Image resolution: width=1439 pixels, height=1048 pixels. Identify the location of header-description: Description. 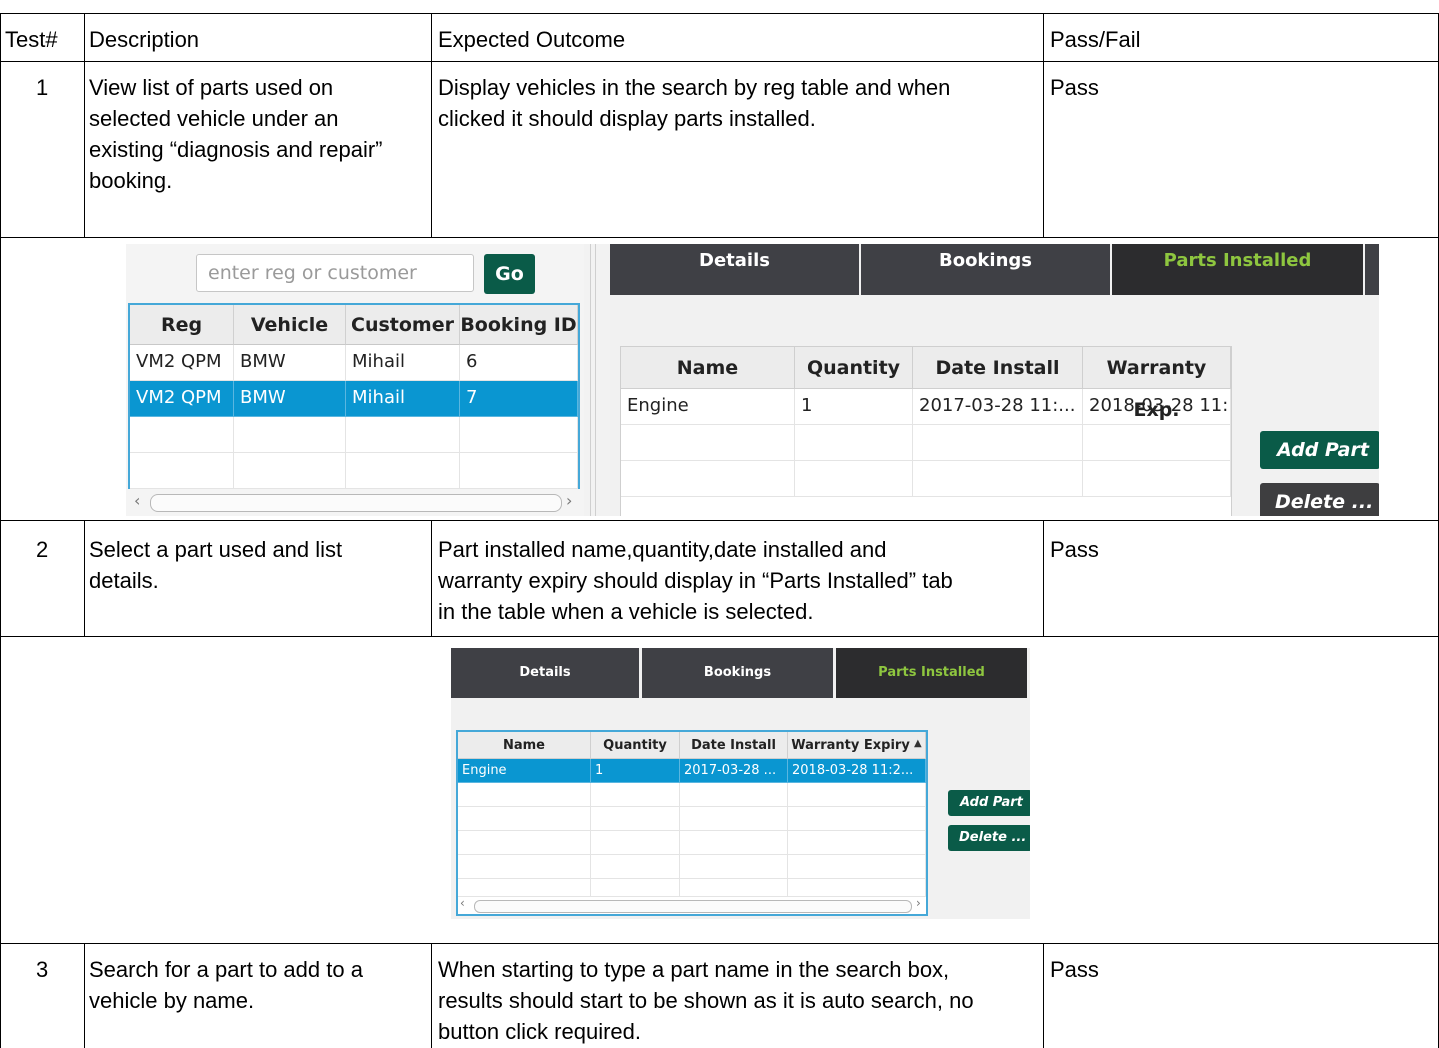
(144, 39).